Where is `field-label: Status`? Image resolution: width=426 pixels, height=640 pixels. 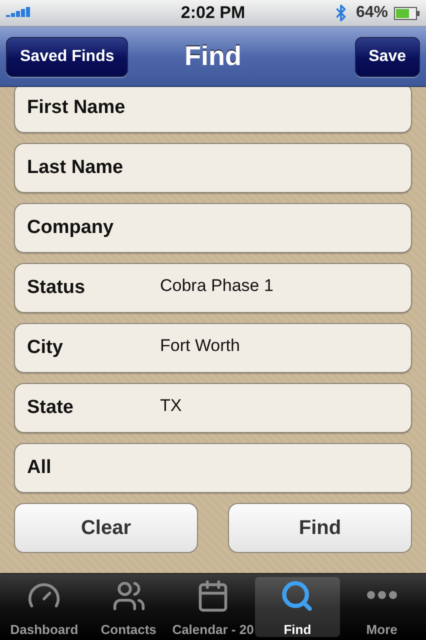
field-label: Status is located at coordinates (56, 288).